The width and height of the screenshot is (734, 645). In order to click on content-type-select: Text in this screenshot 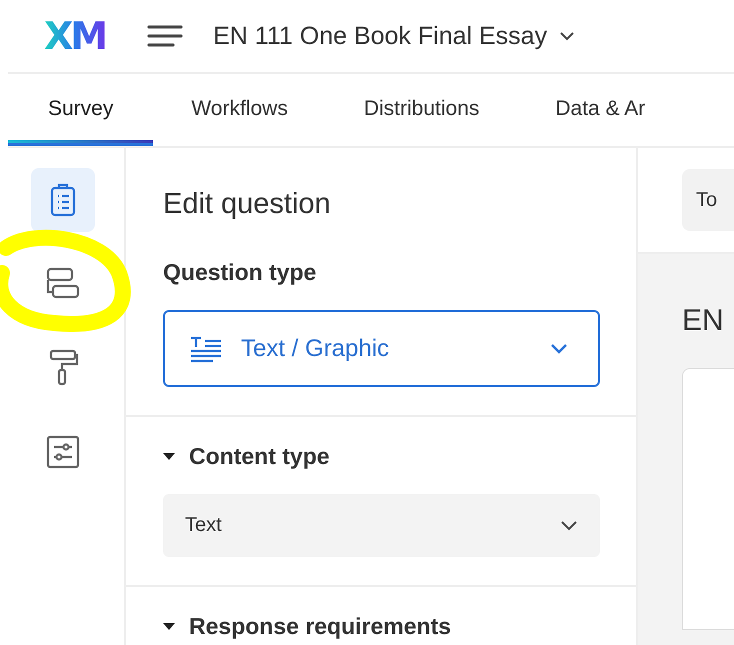, I will do `click(381, 525)`.